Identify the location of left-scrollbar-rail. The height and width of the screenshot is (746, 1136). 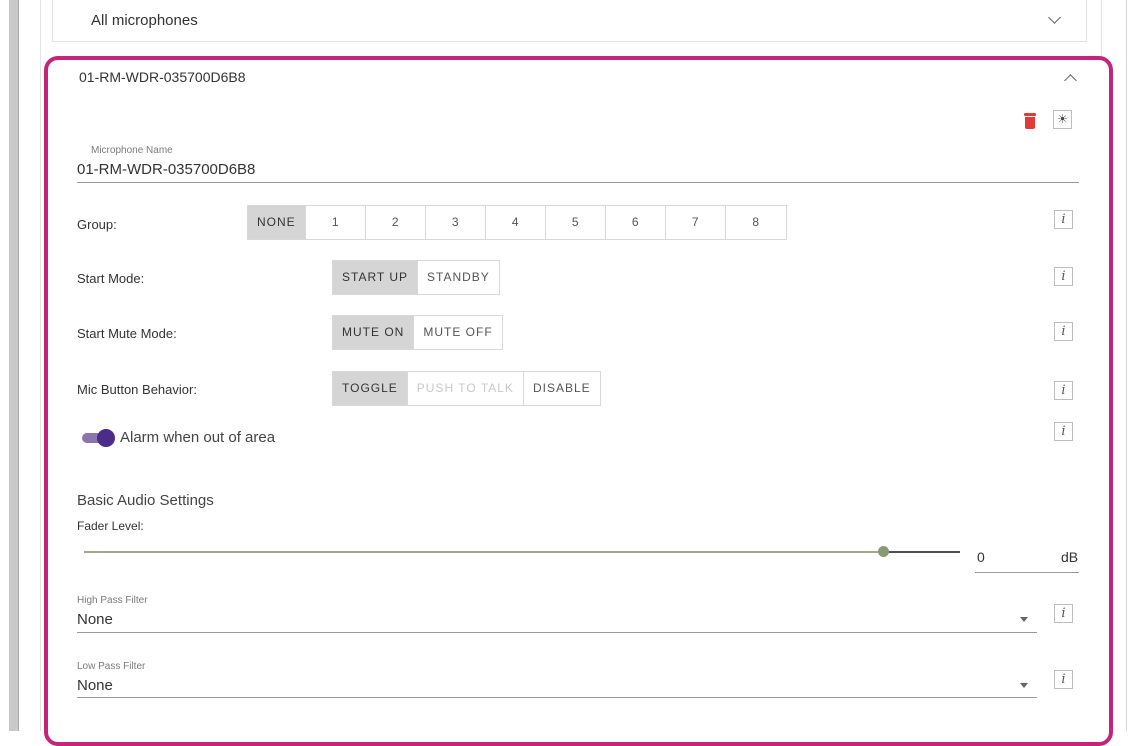
(13, 365).